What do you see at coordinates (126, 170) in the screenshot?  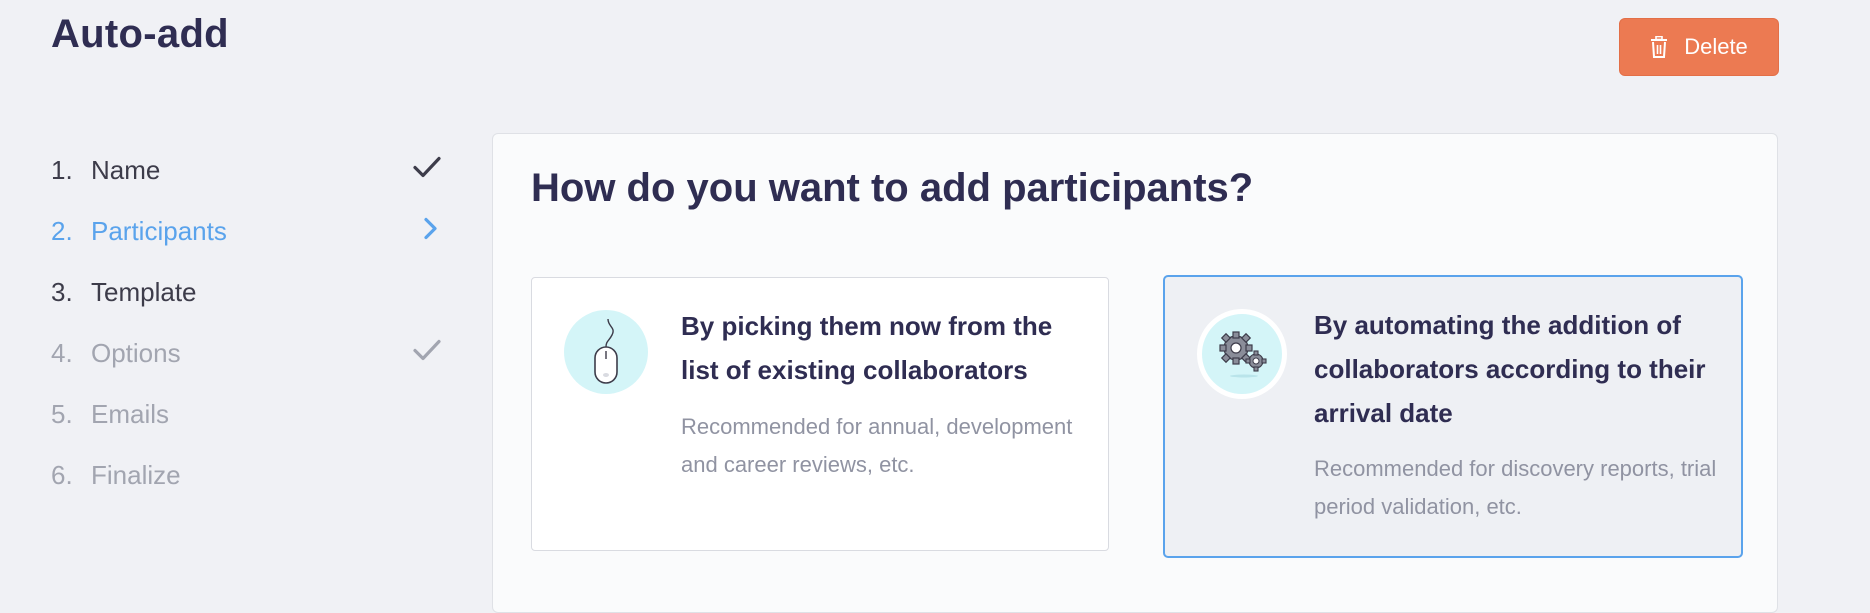 I see `step-label: Name` at bounding box center [126, 170].